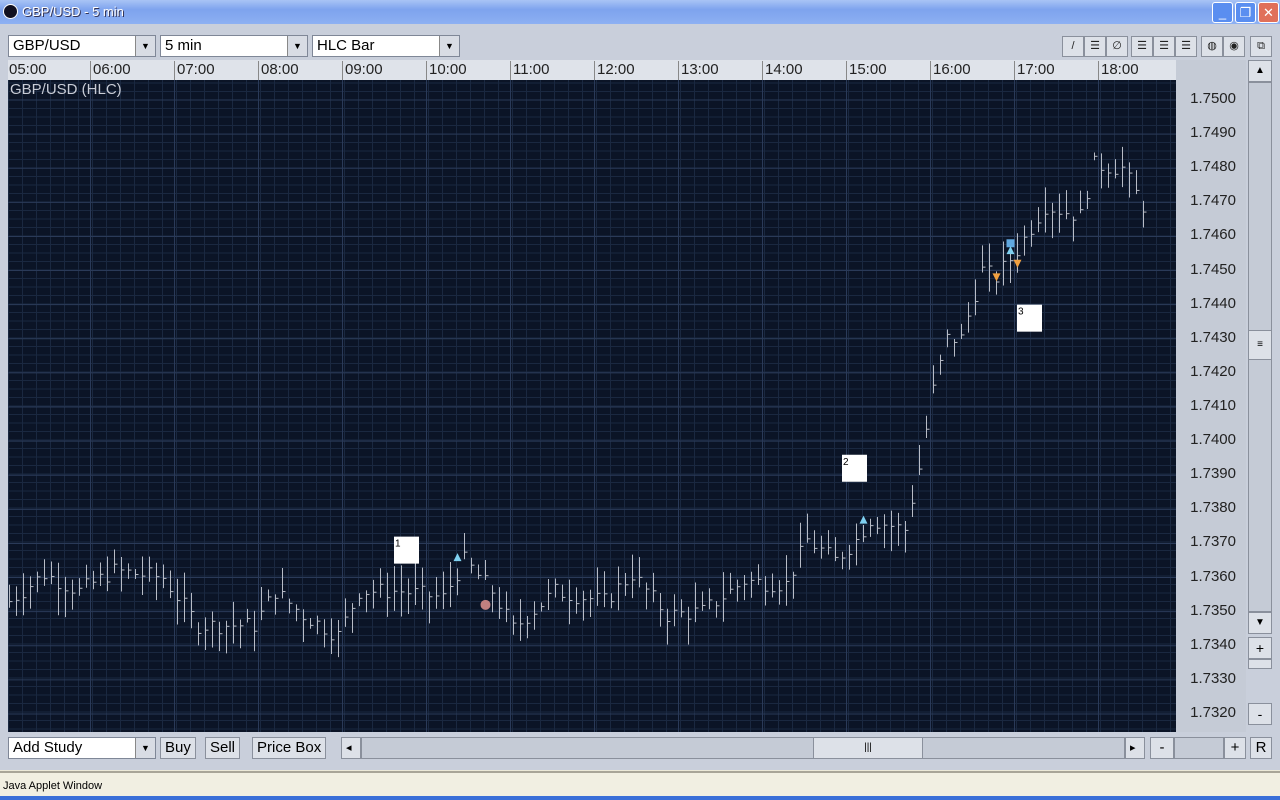  What do you see at coordinates (1117, 46) in the screenshot?
I see `no-draw-button: ∅` at bounding box center [1117, 46].